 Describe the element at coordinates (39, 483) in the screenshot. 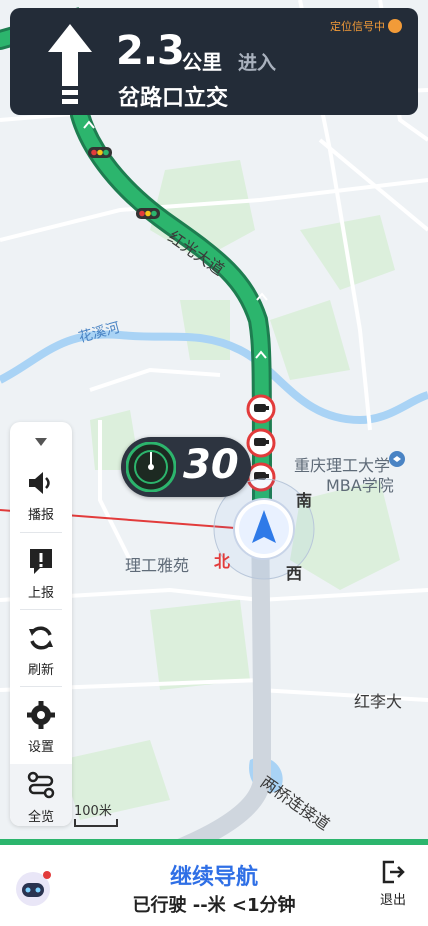

I see `speaker-icon` at that location.